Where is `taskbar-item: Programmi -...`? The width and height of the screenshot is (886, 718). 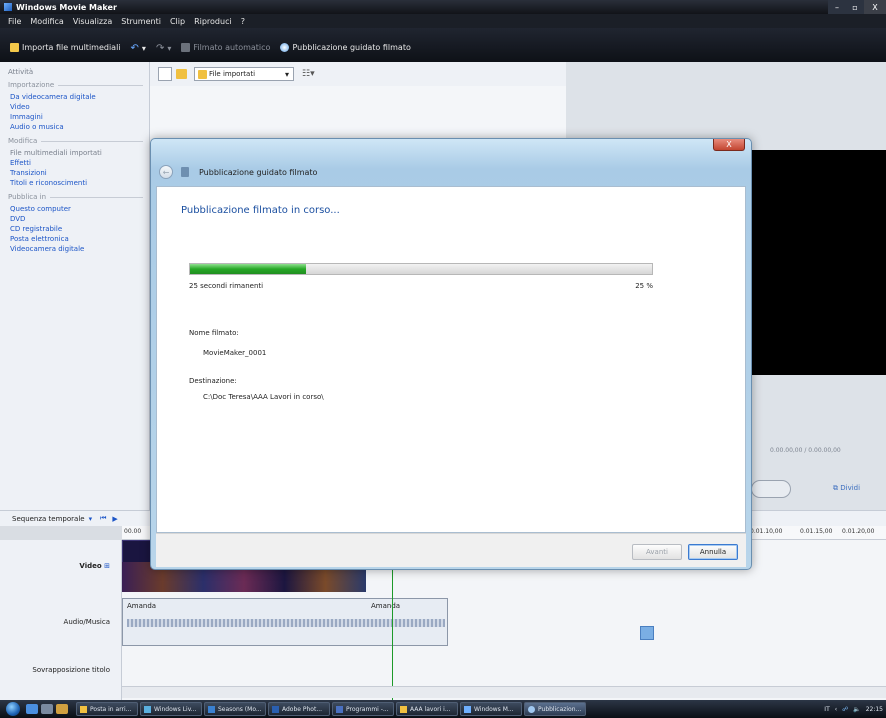 taskbar-item: Programmi -... is located at coordinates (363, 709).